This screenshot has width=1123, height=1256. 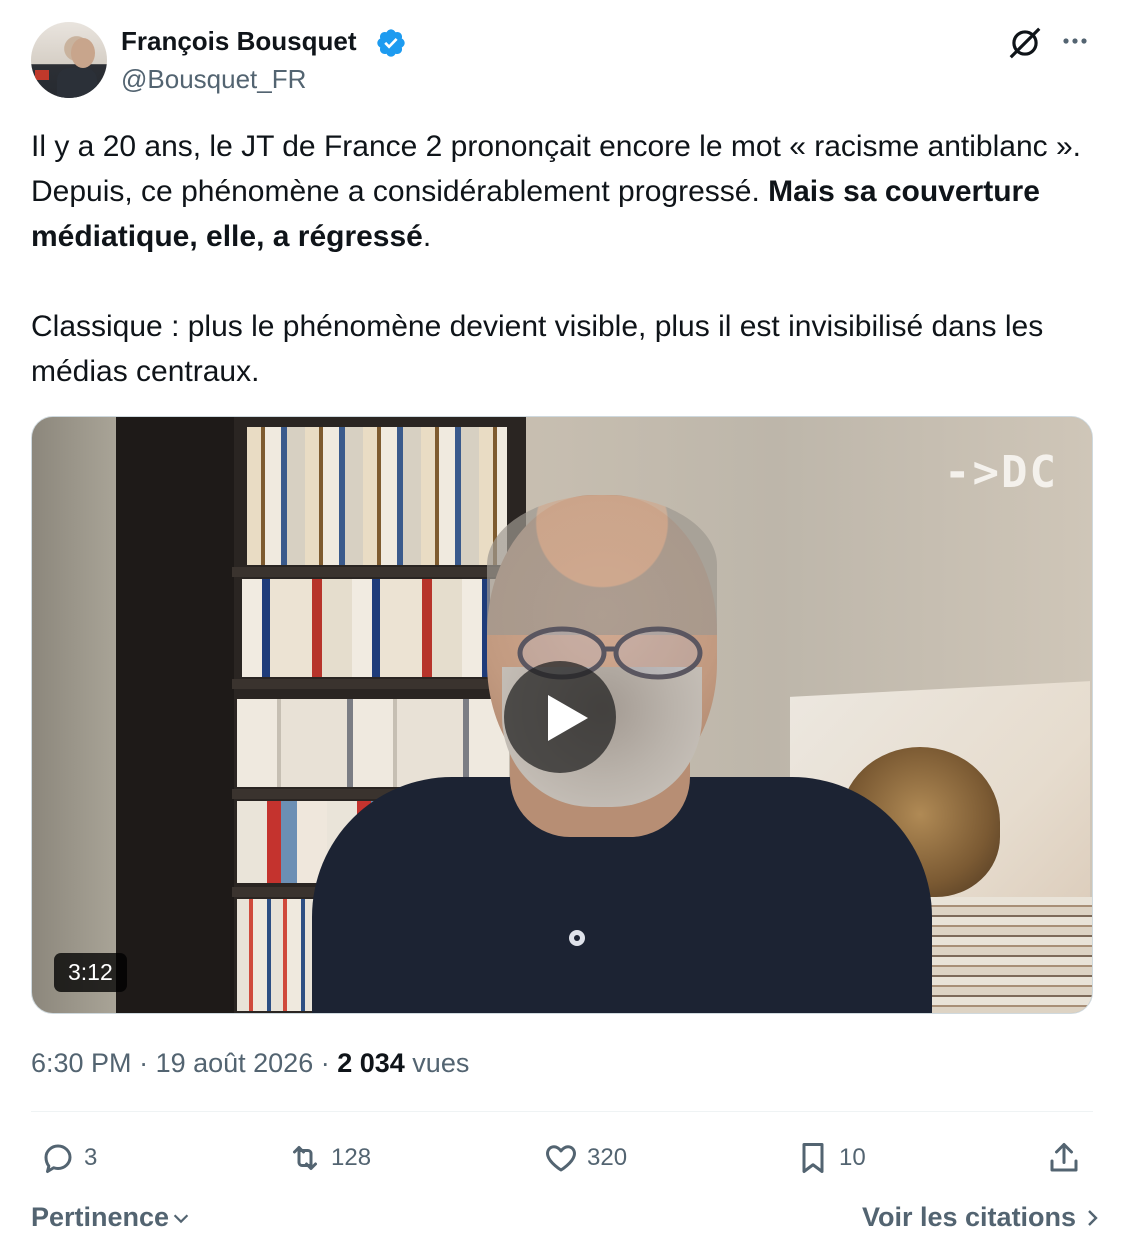 I want to click on views-count: 2 034, so click(x=371, y=1063).